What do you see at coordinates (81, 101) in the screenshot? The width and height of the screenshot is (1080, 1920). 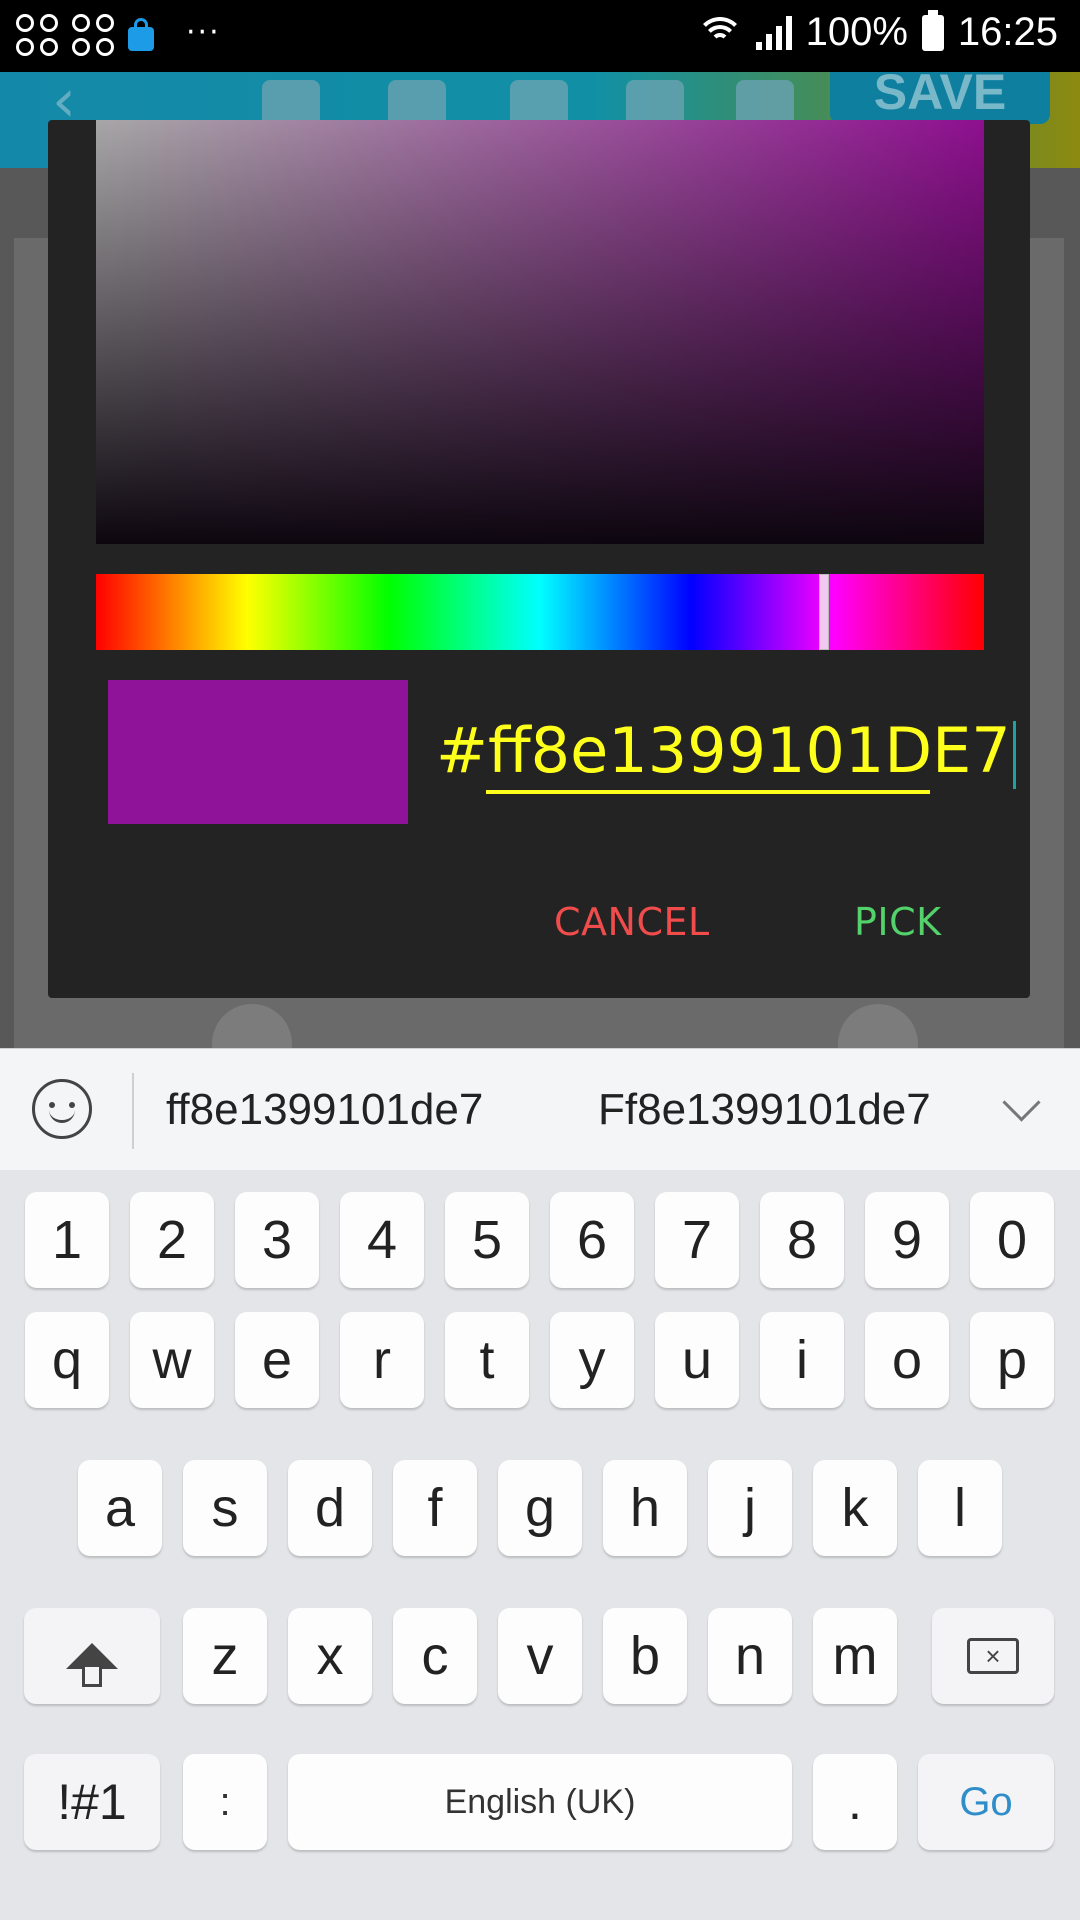 I see `back-icon: ‹` at bounding box center [81, 101].